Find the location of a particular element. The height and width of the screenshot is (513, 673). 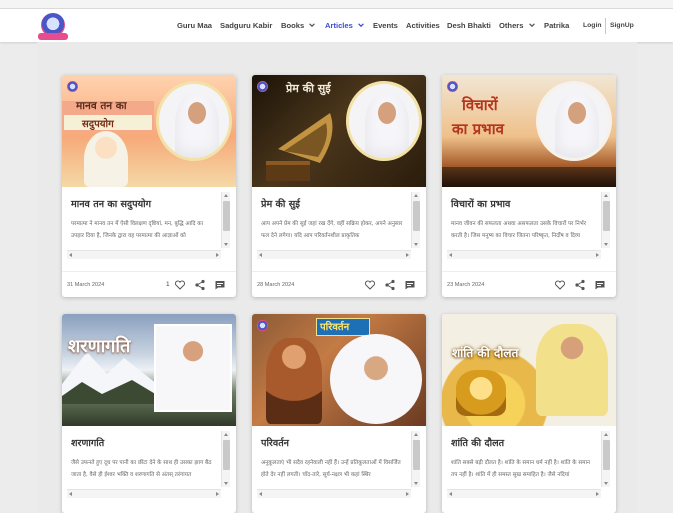

nav-guru-maa: Guru Maa is located at coordinates (194, 25).